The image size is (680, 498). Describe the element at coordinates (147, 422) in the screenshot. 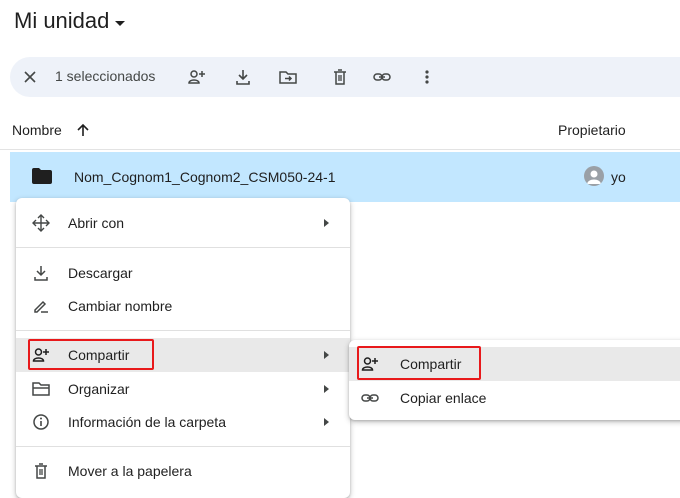

I see `menu-item-label: Información de la carpeta` at that location.